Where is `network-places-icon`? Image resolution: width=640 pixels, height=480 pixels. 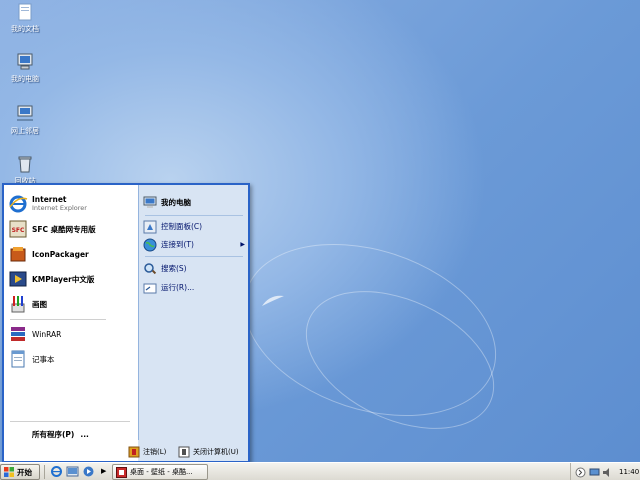 network-places-icon is located at coordinates (25, 113).